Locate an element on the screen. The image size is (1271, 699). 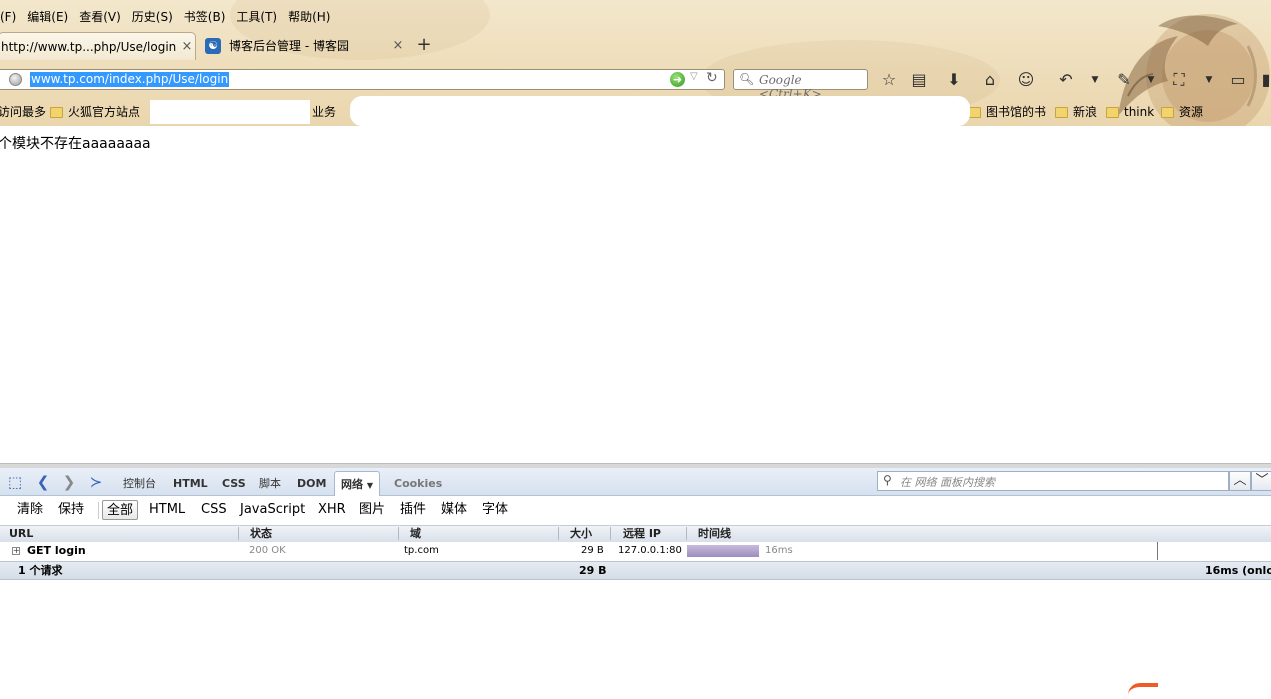
tab-console: 控制台 is located at coordinates (139, 483).